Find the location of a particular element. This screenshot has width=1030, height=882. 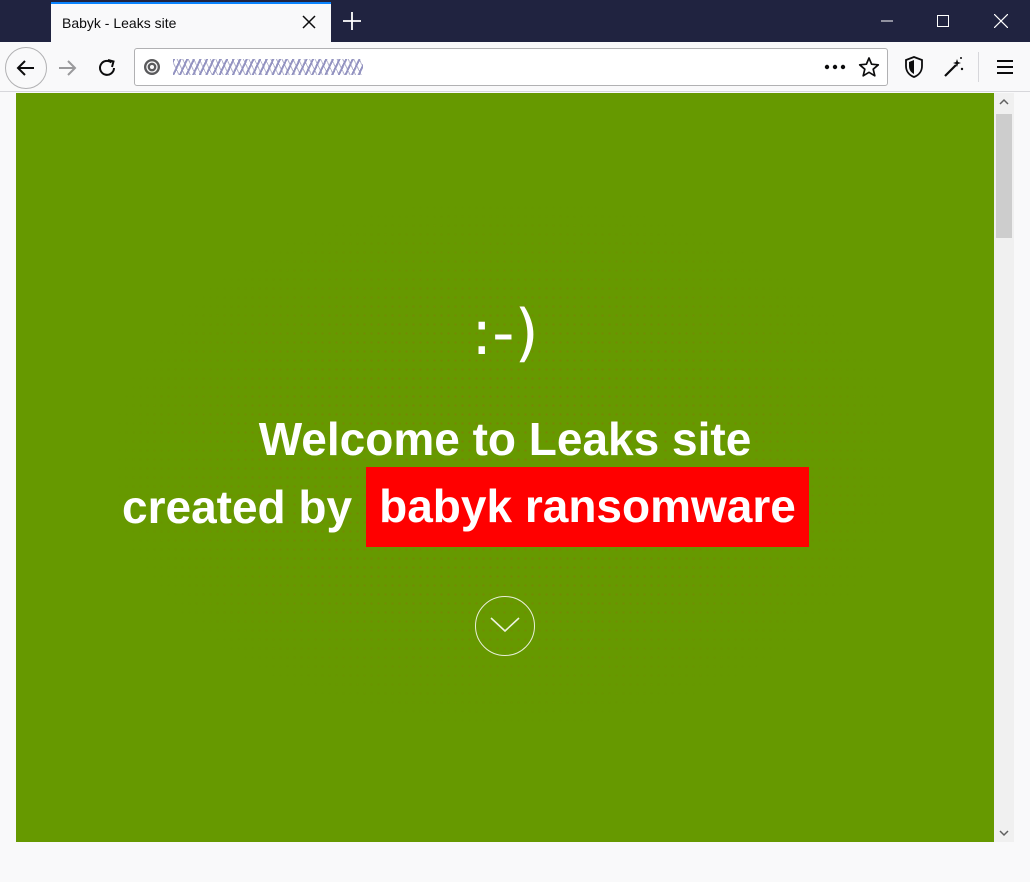

headline-created-by: created by is located at coordinates (237, 507).